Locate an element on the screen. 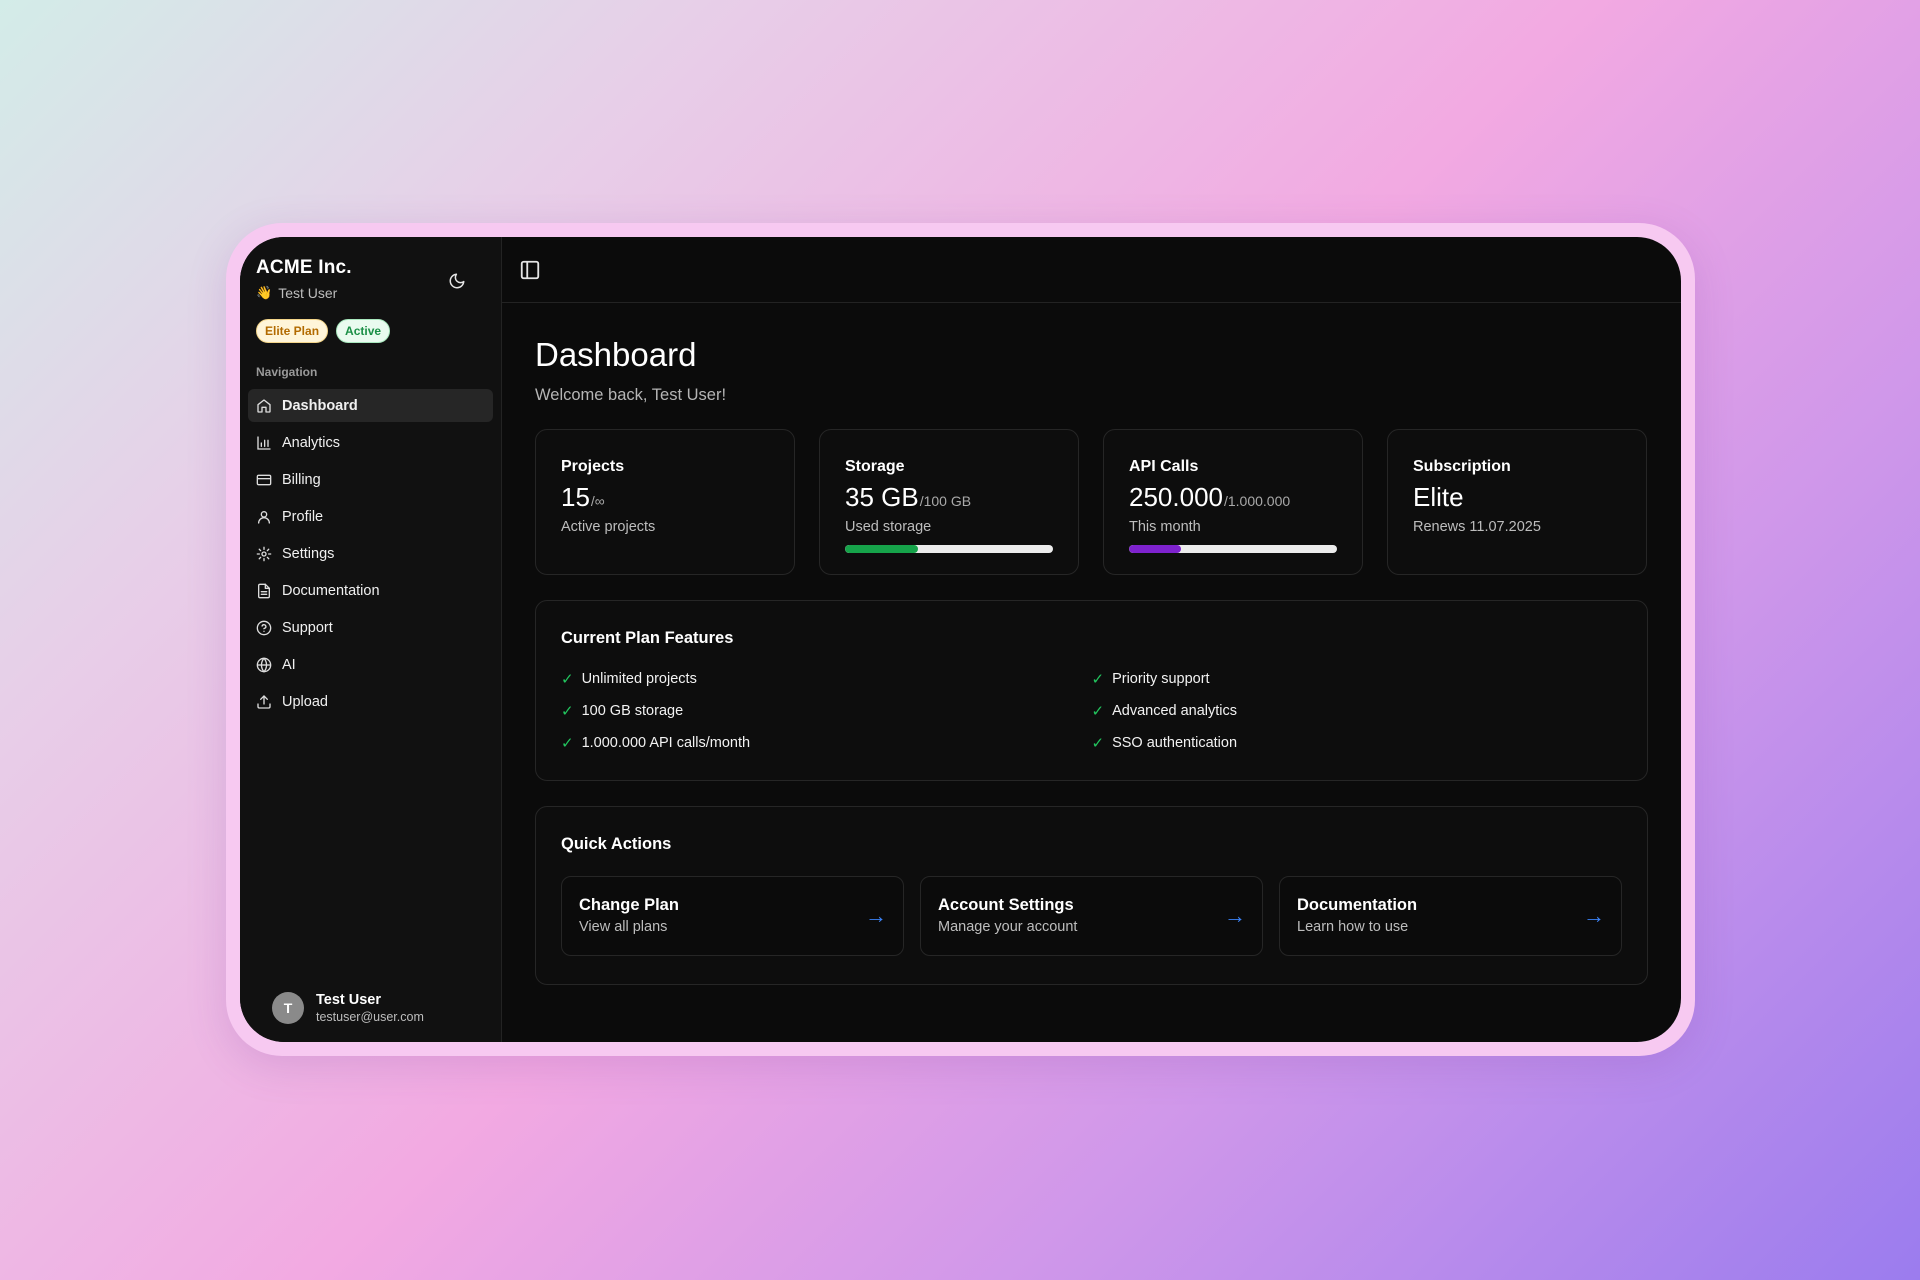  sidebar-item-analytics: Analytics is located at coordinates (370, 442).